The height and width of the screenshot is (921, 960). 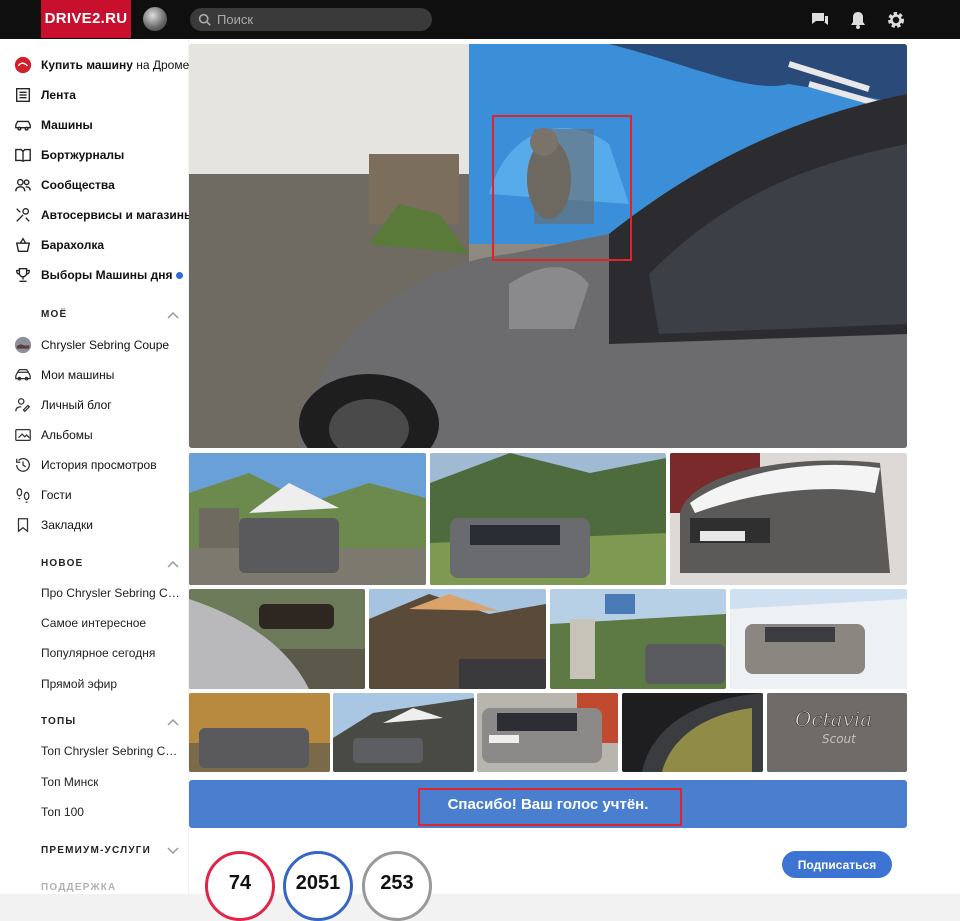 I want to click on sidebar-item-label: Машины, so click(x=67, y=125).